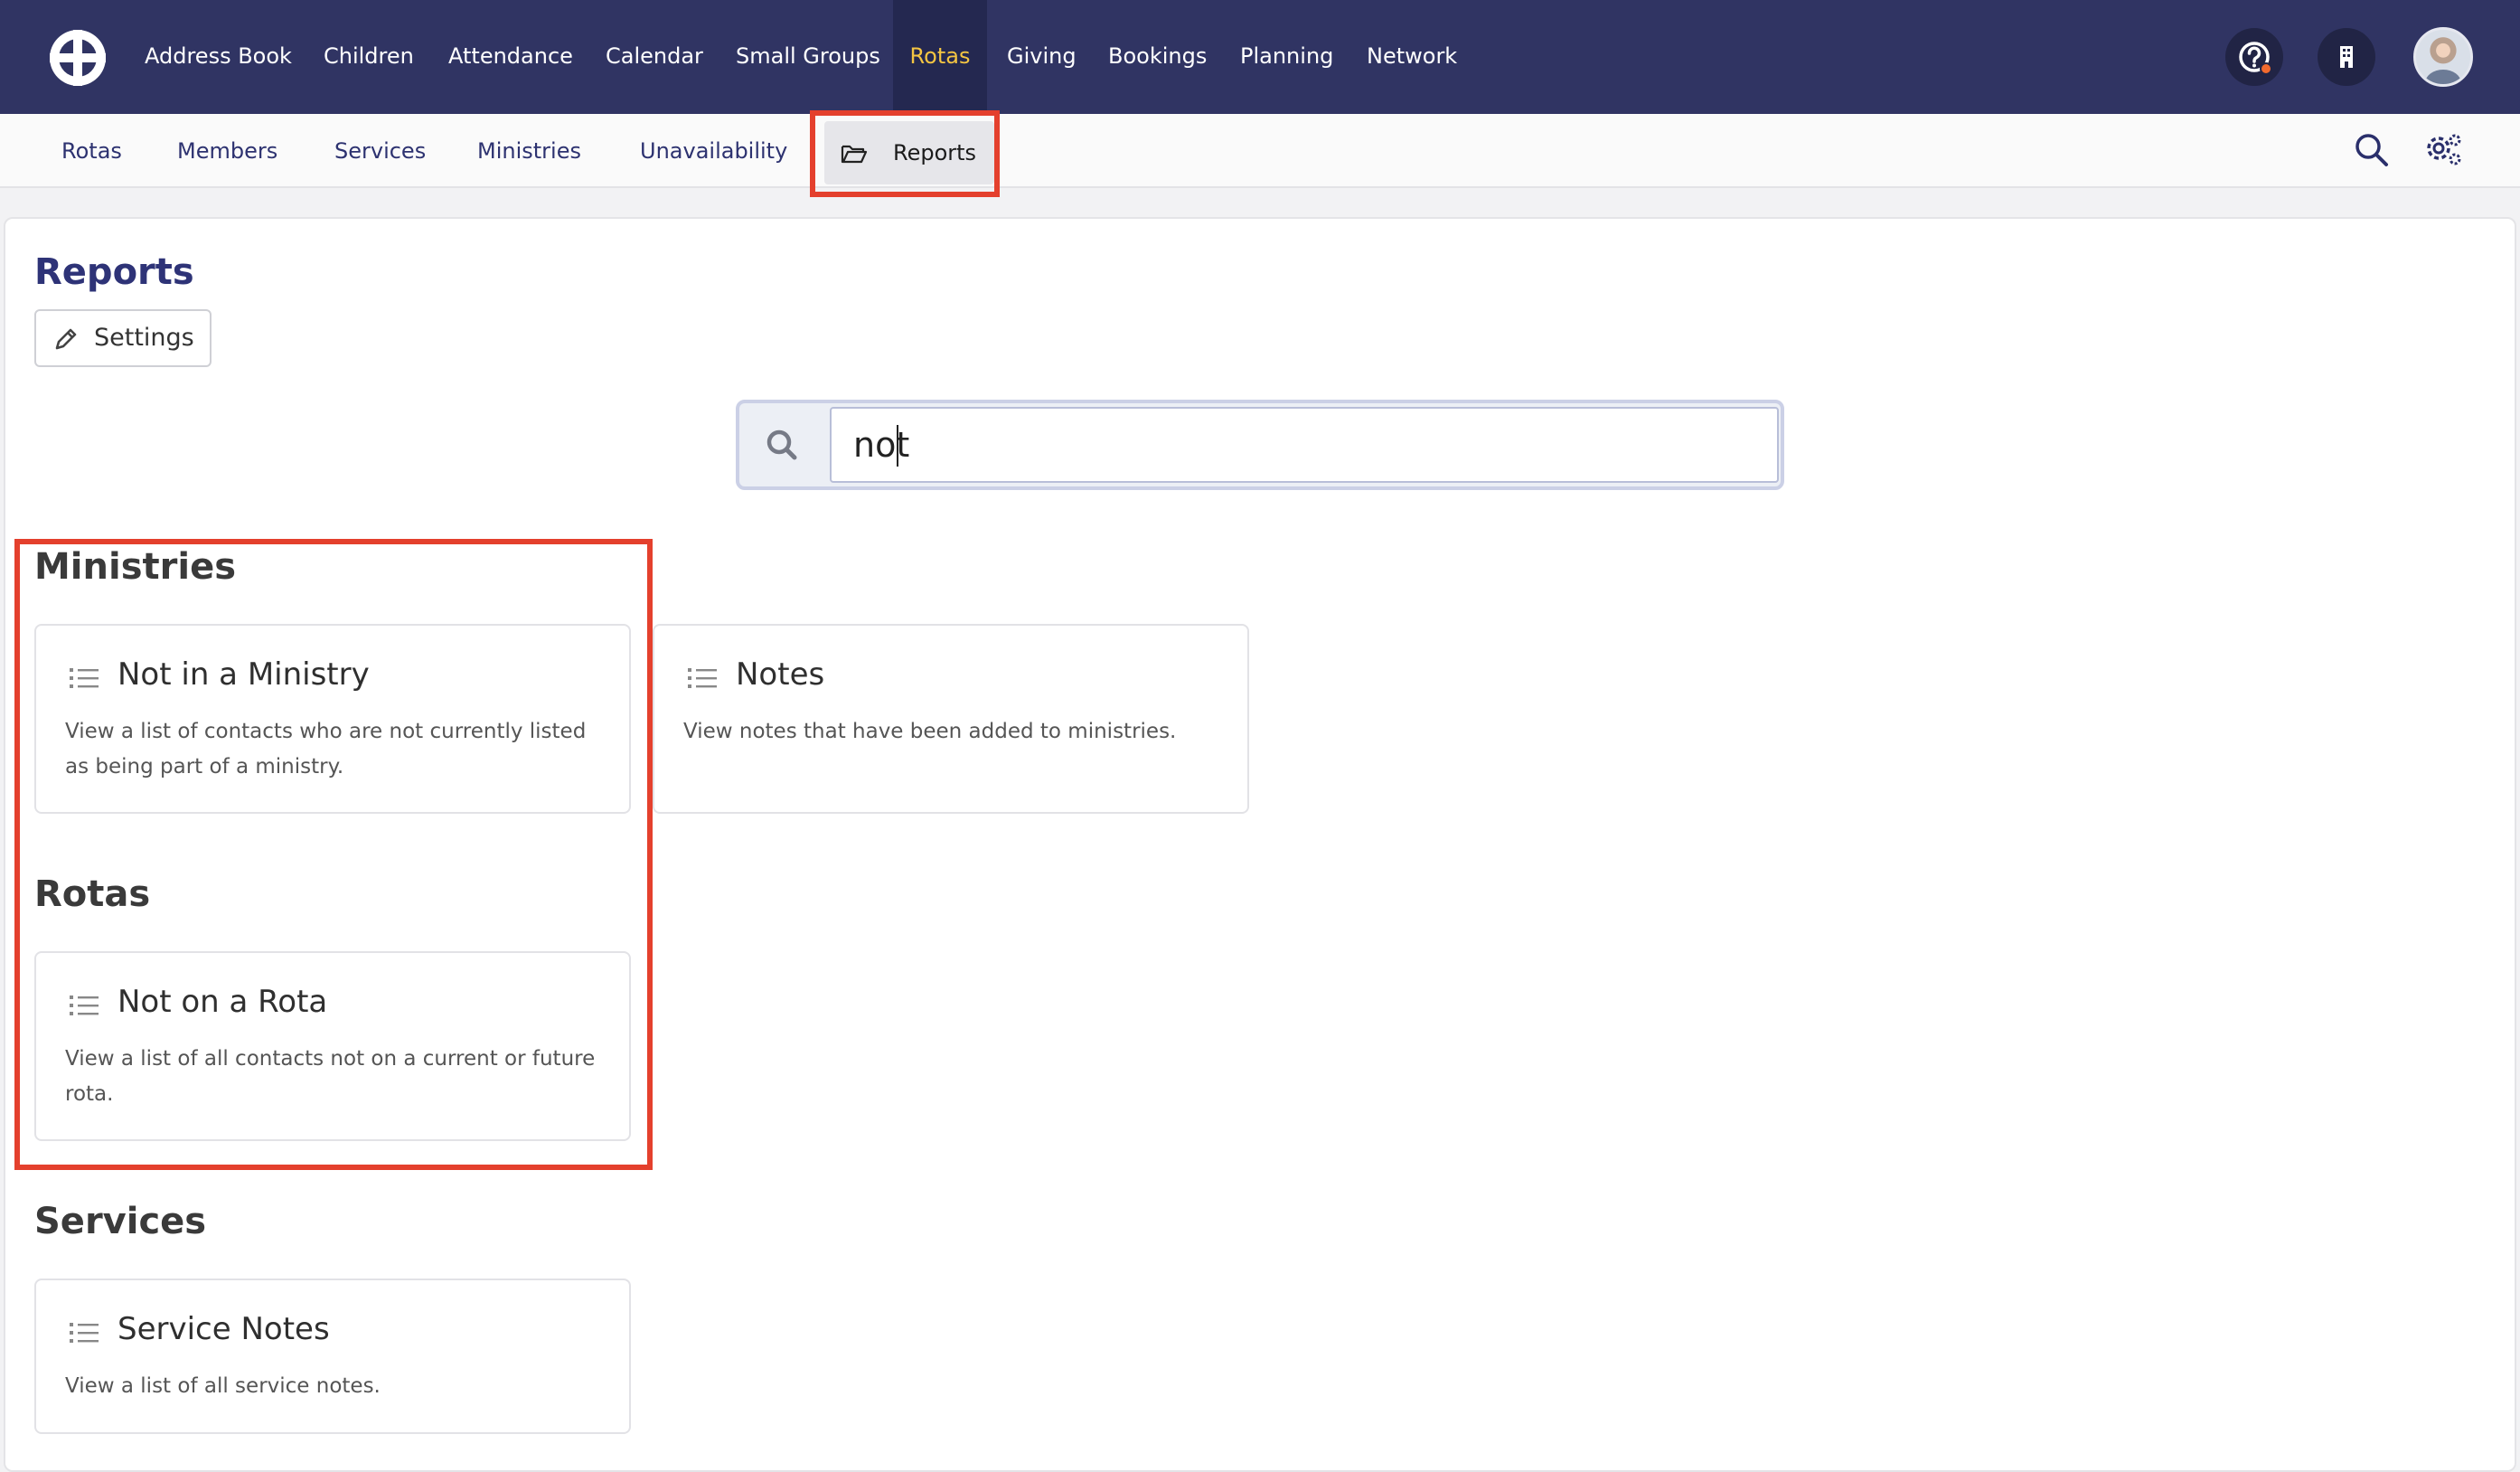 The image size is (2520, 1472). I want to click on help-icon, so click(2255, 58).